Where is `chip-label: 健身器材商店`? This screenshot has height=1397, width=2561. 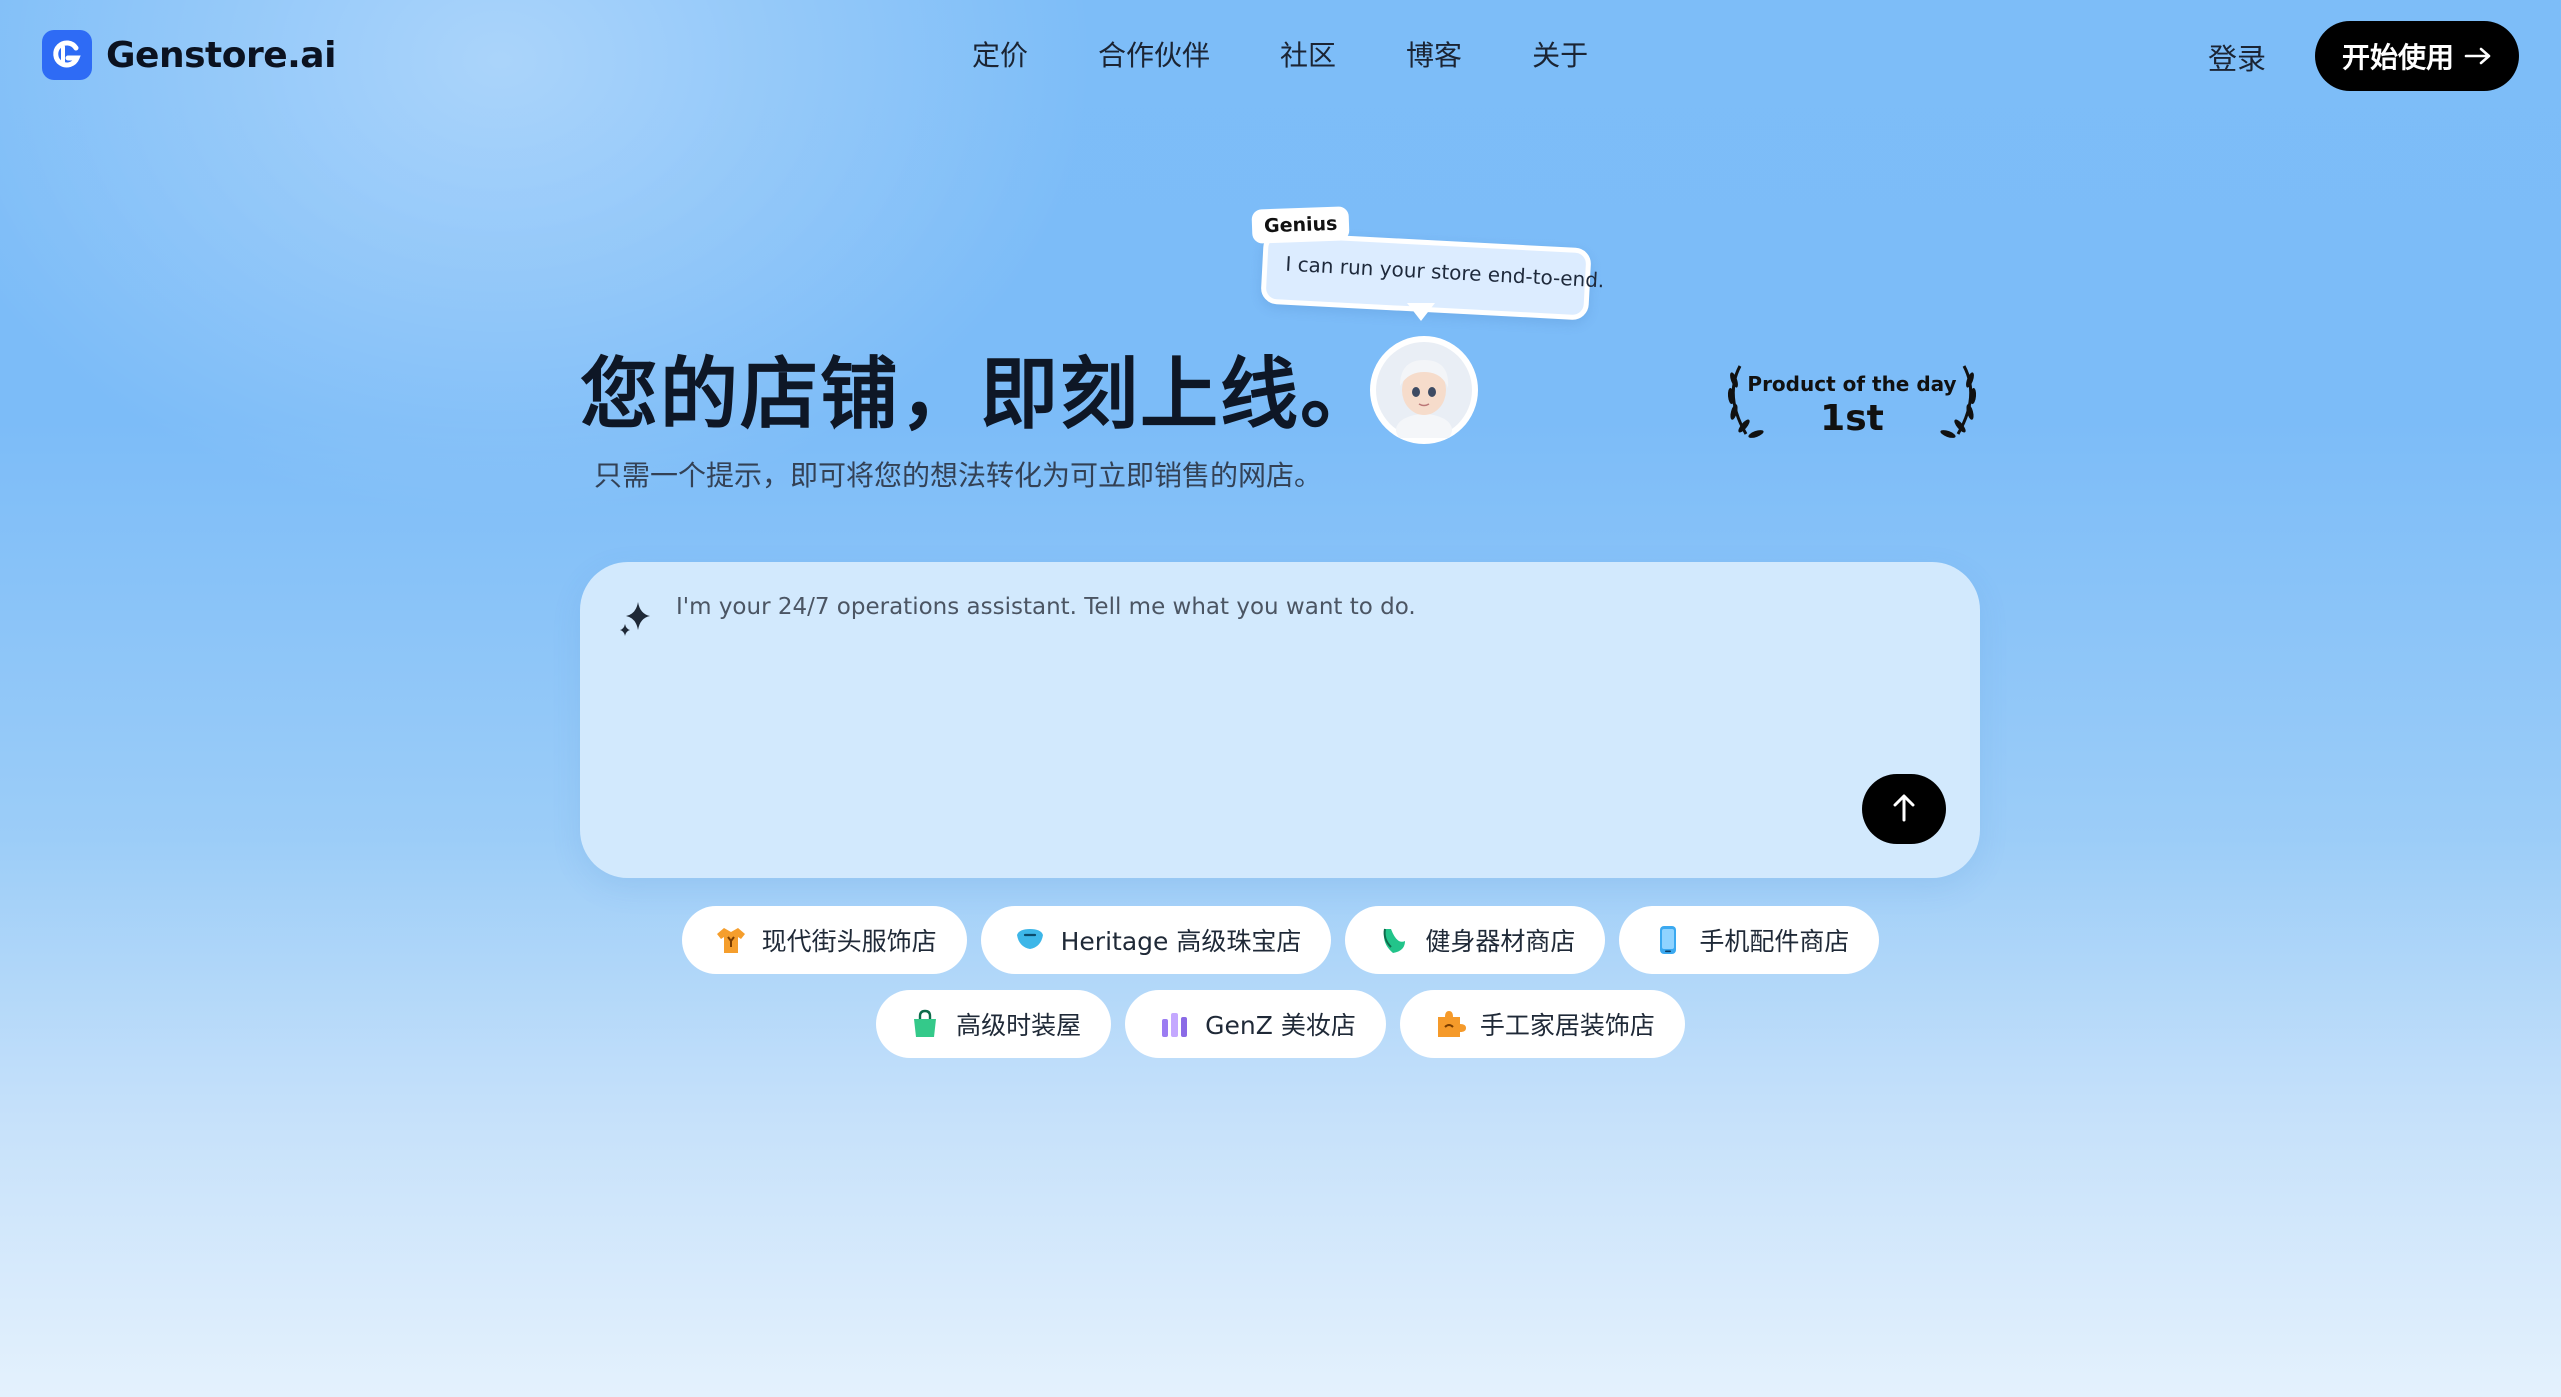
chip-label: 健身器材商店 is located at coordinates (1500, 941).